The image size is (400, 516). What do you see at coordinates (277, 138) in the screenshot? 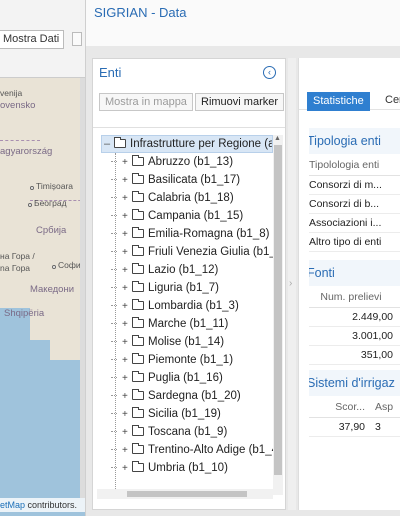
I see `scroll-up-icon: ▲` at bounding box center [277, 138].